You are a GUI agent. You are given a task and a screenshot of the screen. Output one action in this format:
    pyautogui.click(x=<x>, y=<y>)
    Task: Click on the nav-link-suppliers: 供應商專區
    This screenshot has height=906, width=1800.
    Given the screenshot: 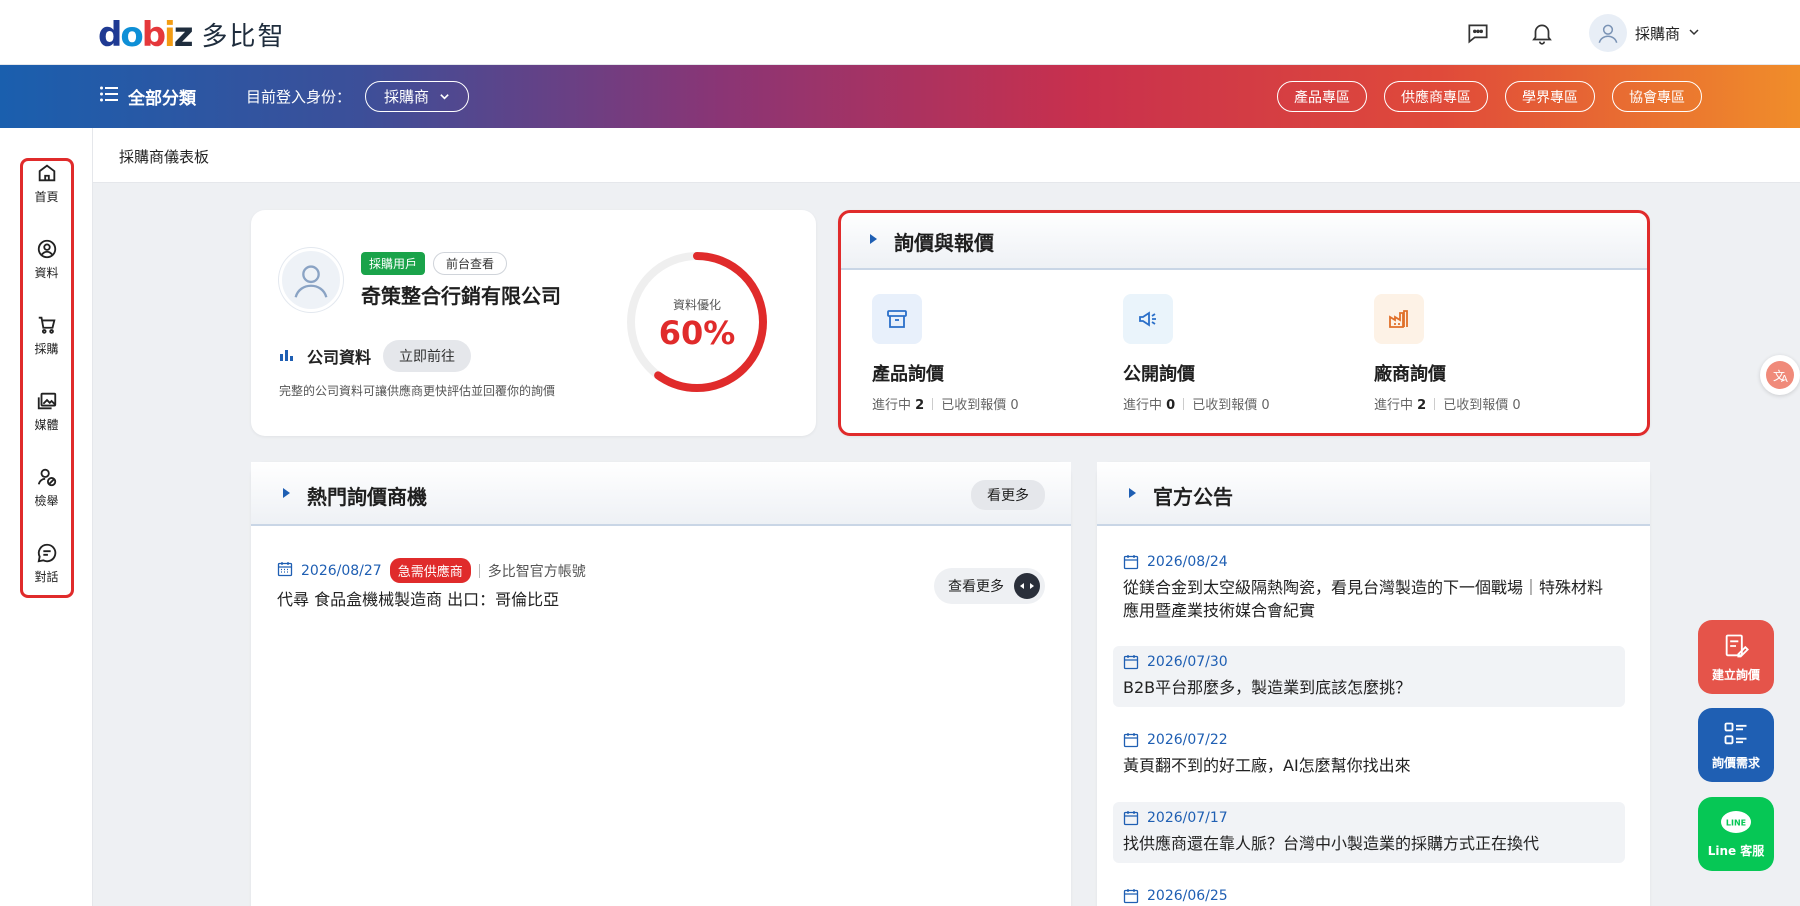 What is the action you would take?
    pyautogui.click(x=1436, y=96)
    